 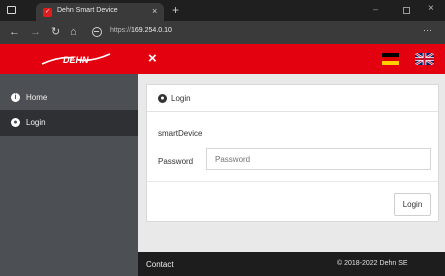 What do you see at coordinates (222, 32) in the screenshot?
I see `address-bar: ← → ↻ ⌂ https://169.254.0.10 ···` at bounding box center [222, 32].